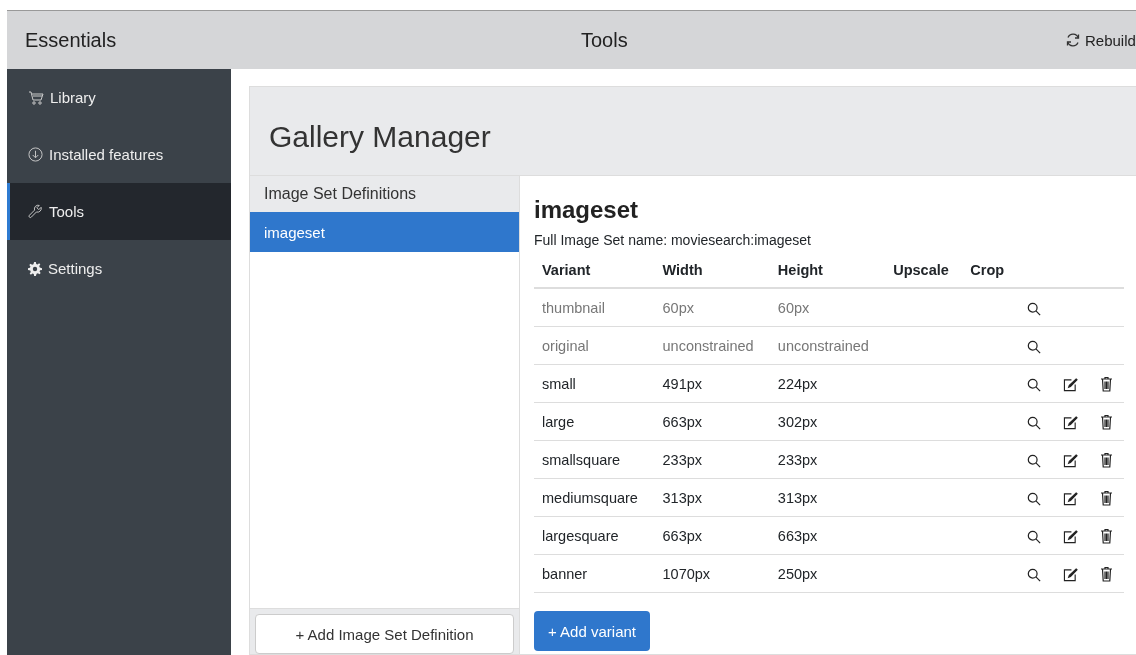  What do you see at coordinates (71, 40) in the screenshot?
I see `brand-title: Essentials` at bounding box center [71, 40].